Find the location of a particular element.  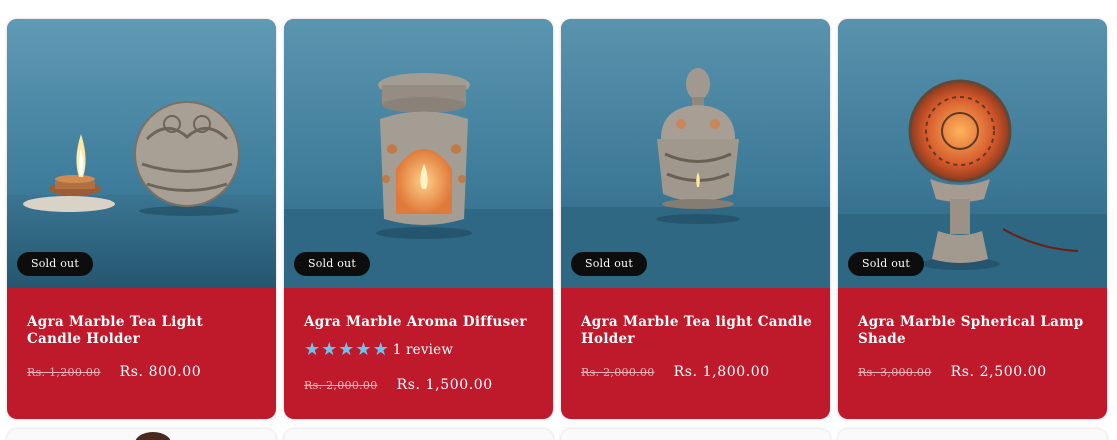

sale-price: Rs. 1,500.00 is located at coordinates (444, 385).